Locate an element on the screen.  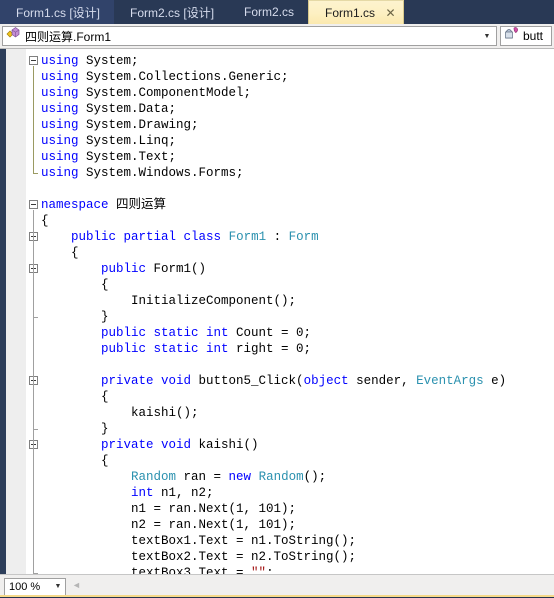
document-tab-label: Form2.cs [设计] is located at coordinates (172, 12).